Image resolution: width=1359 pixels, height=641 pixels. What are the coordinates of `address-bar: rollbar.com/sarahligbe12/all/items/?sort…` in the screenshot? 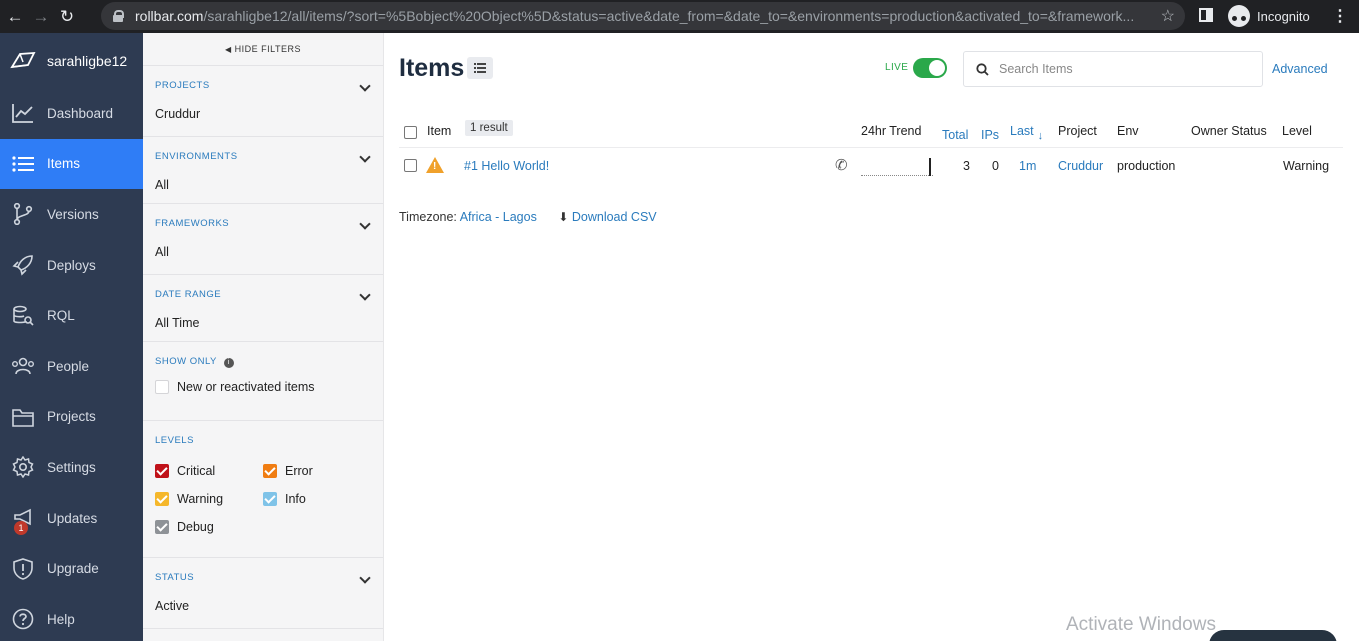 It's located at (643, 16).